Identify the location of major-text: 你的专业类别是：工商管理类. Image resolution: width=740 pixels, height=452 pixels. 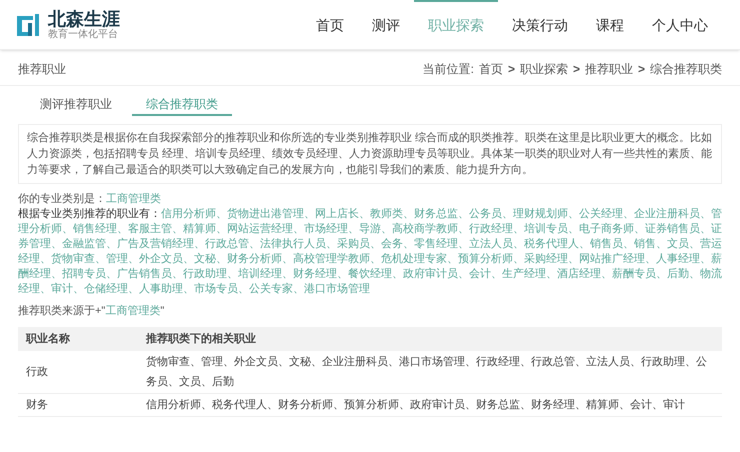
(90, 199).